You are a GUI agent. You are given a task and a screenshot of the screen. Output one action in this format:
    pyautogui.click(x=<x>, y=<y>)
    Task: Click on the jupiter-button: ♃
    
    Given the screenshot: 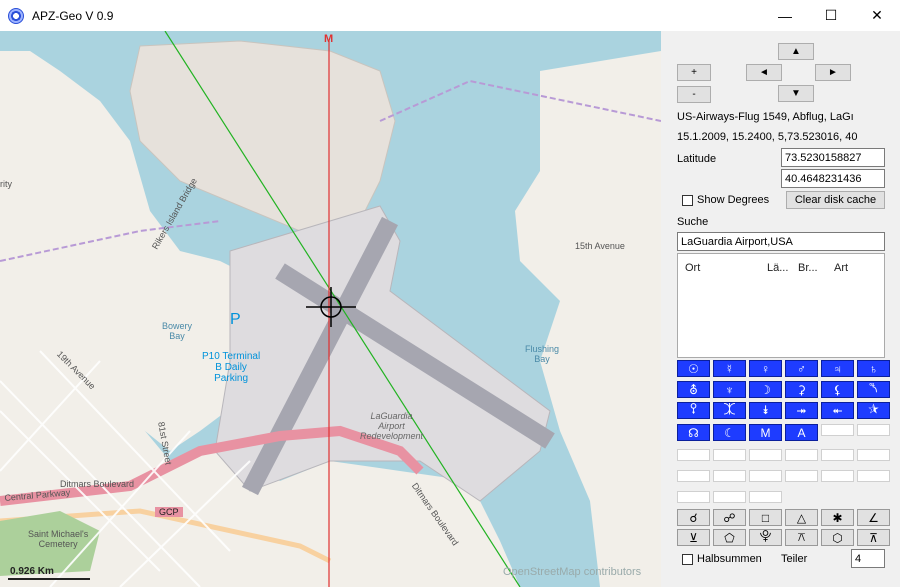 What is the action you would take?
    pyautogui.click(x=837, y=368)
    